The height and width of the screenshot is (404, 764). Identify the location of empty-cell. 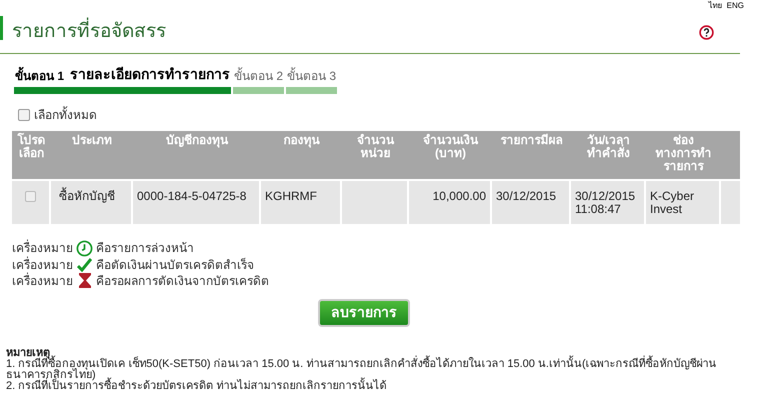
(730, 202).